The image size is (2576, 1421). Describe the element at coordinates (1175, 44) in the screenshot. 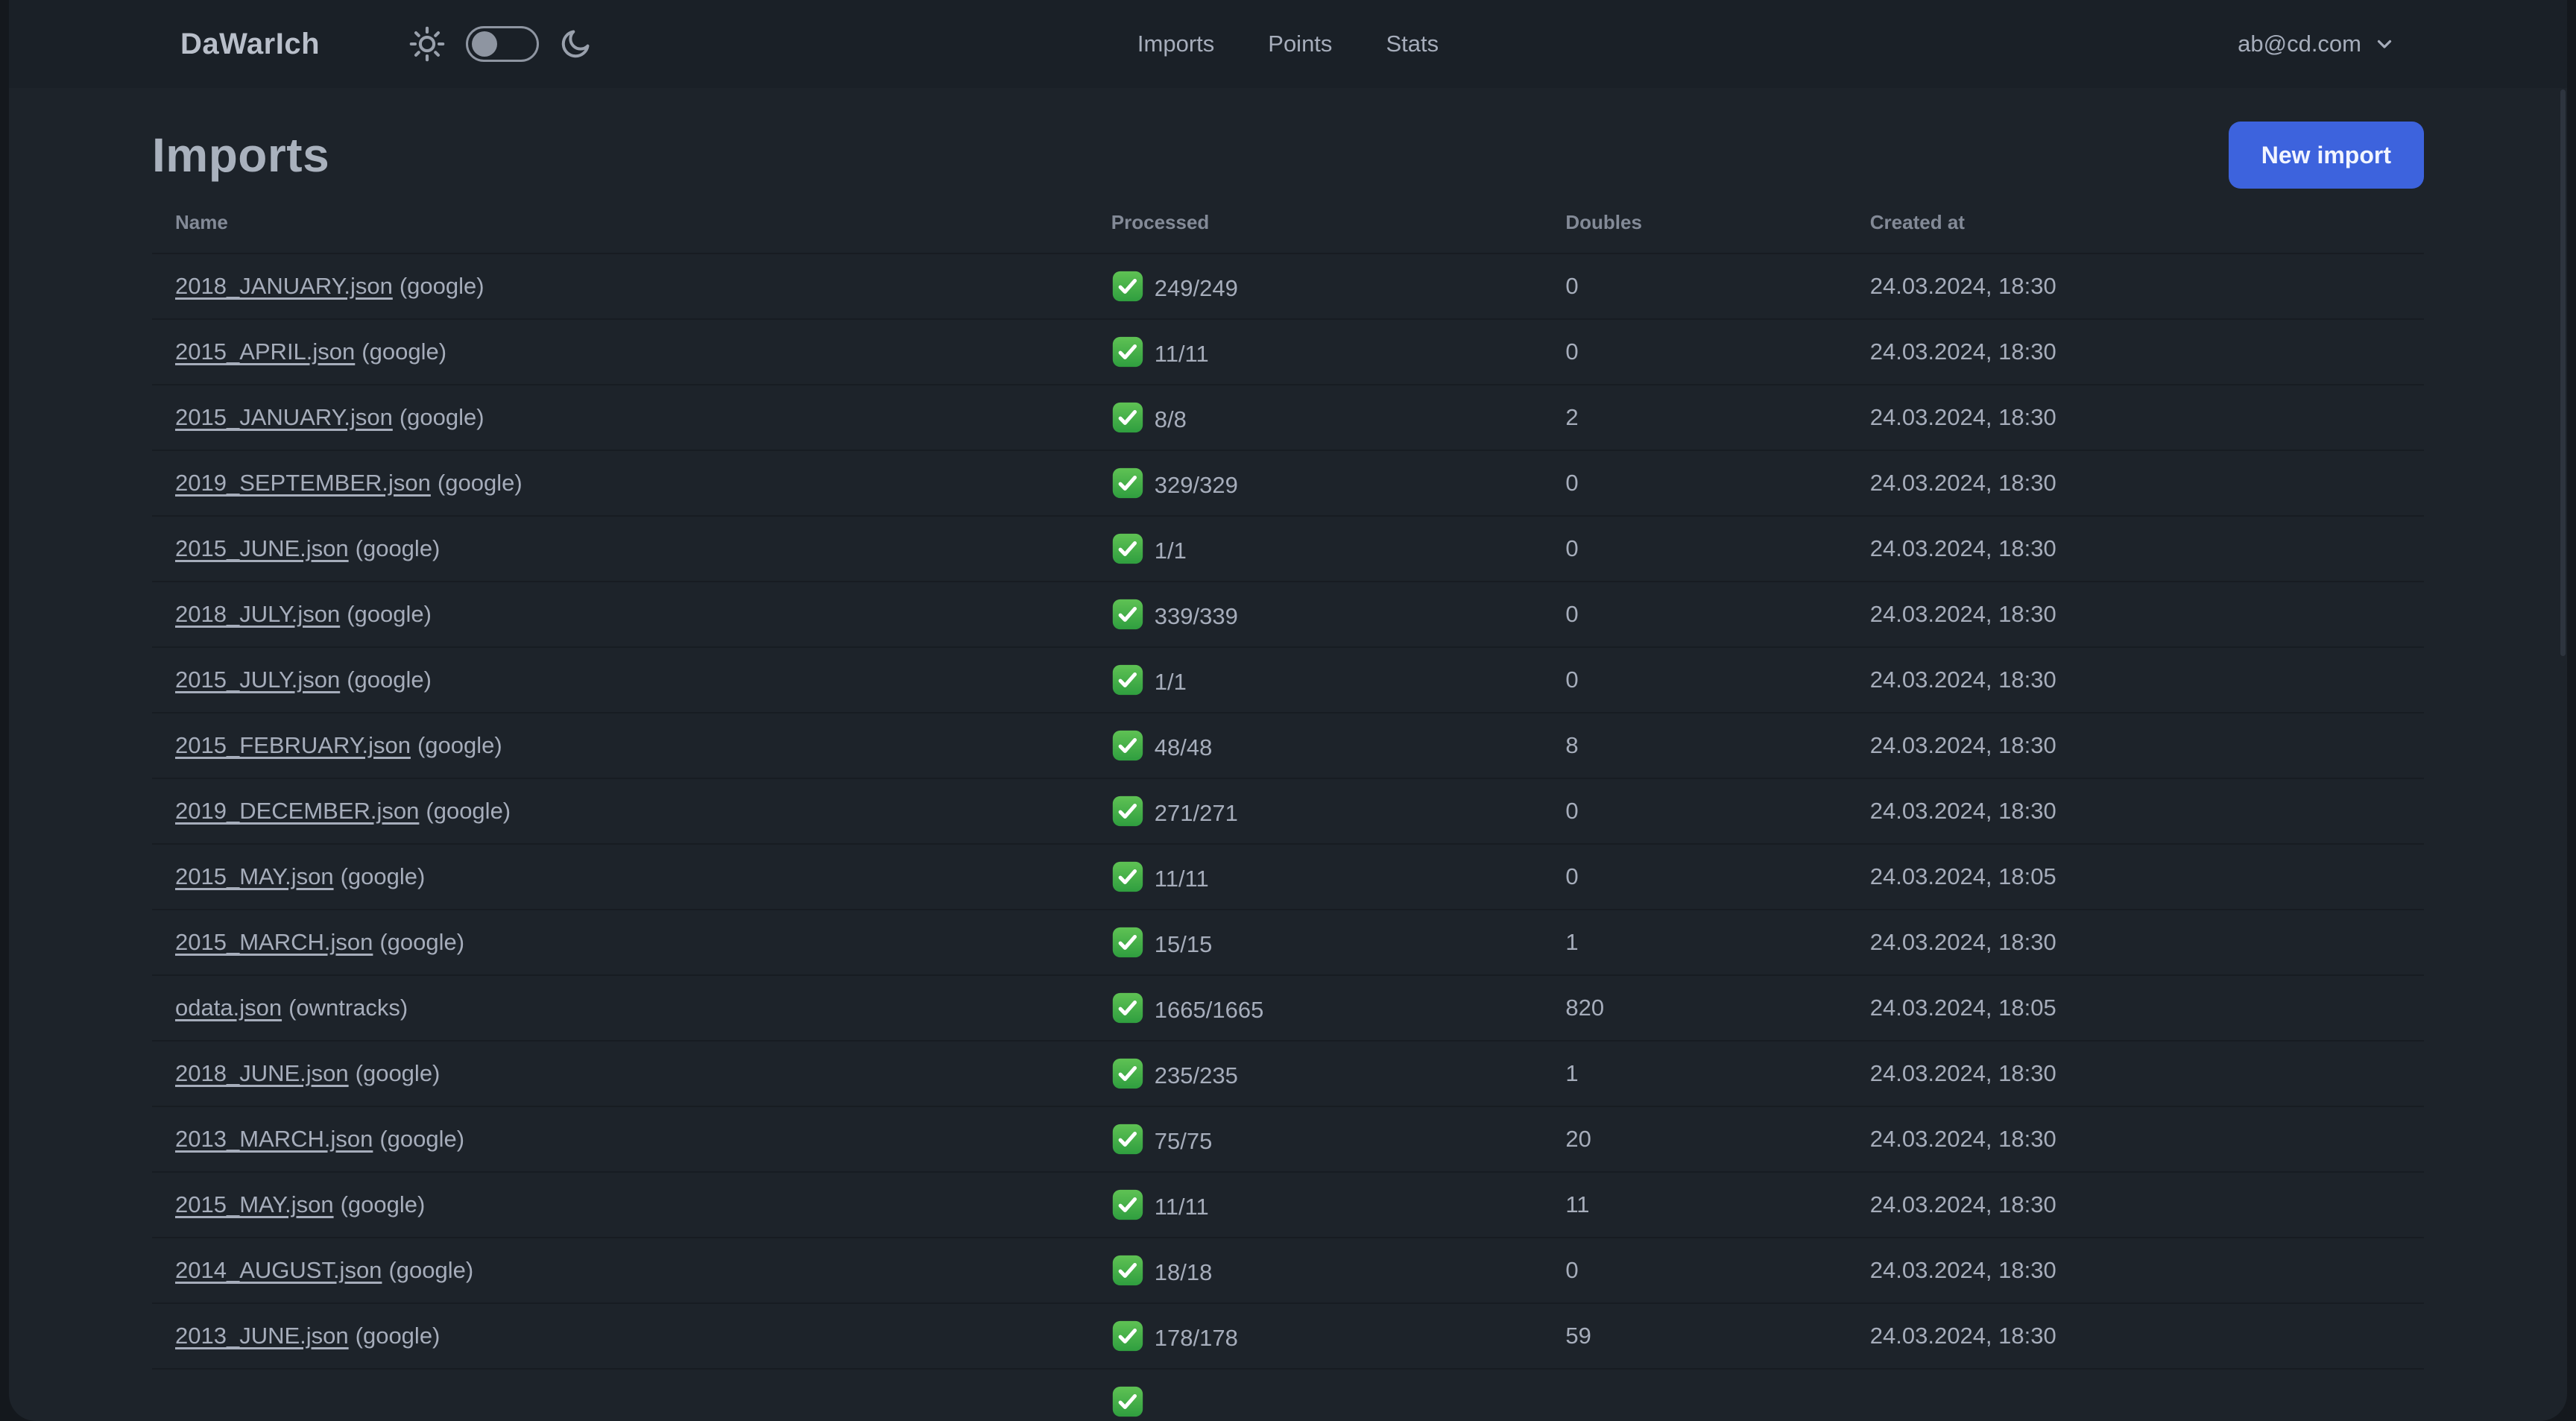

I see `nav-link-imports: Imports` at that location.